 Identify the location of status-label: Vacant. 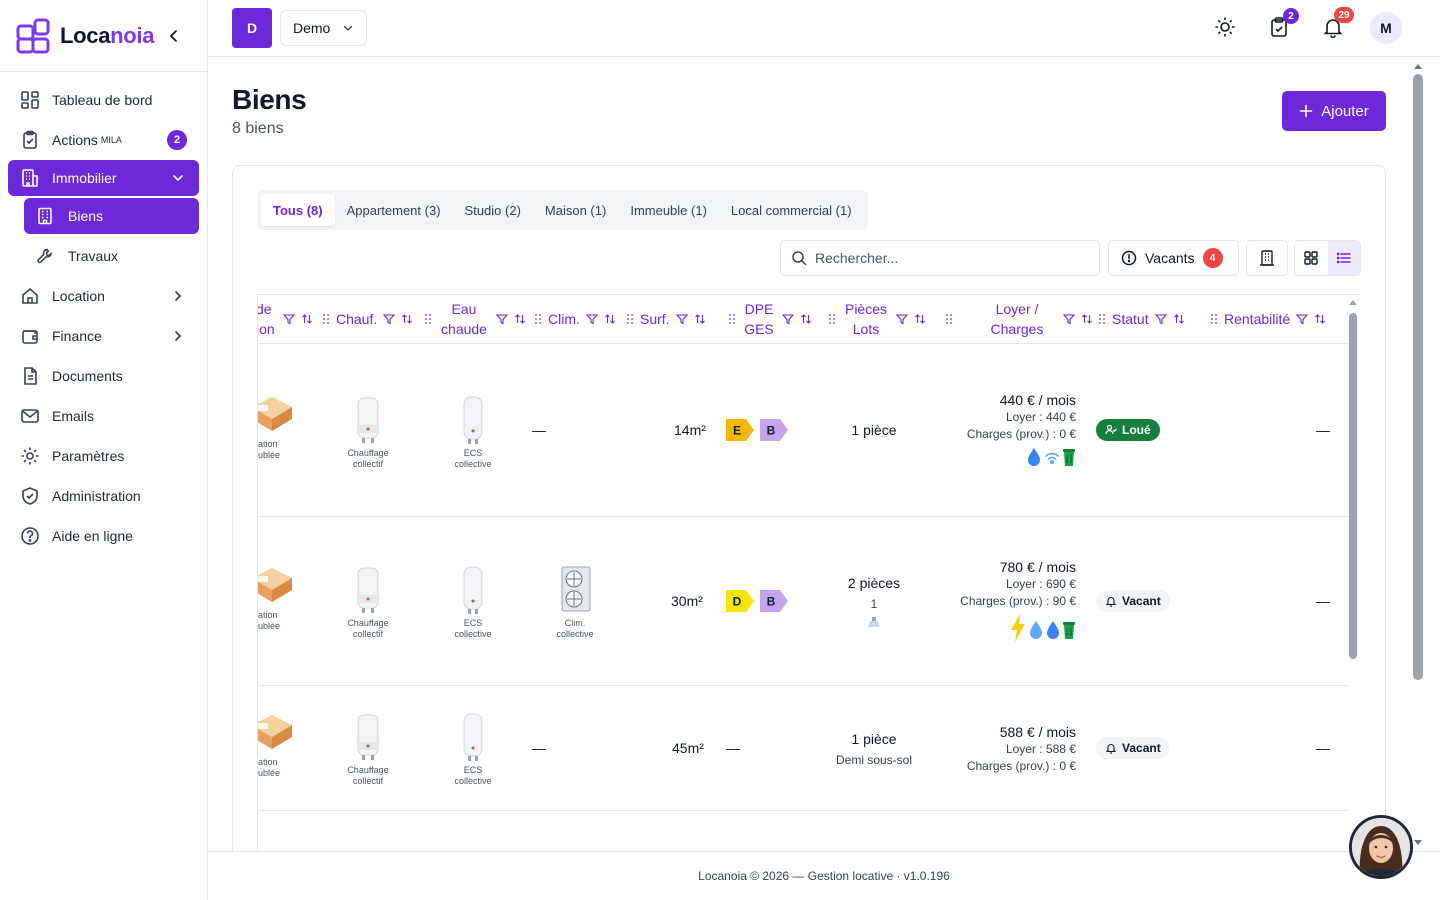
(1141, 601).